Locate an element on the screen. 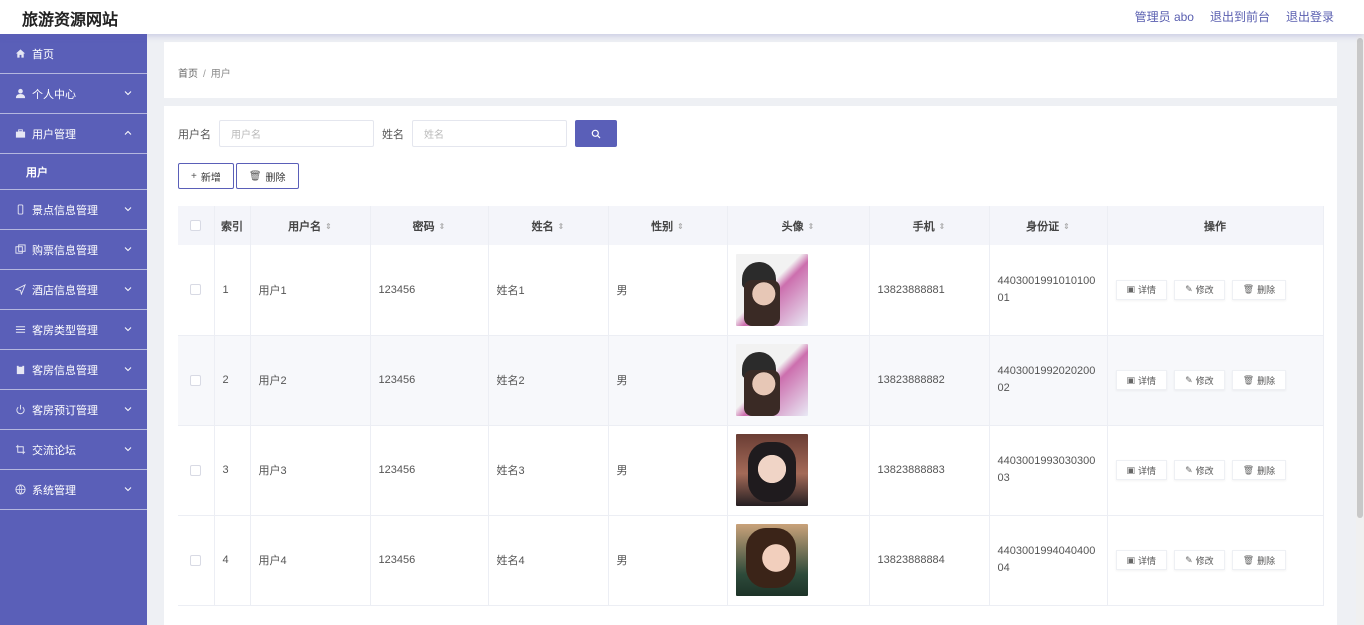  sidebar-item-attractions: 景点信息管理 is located at coordinates (73, 210).